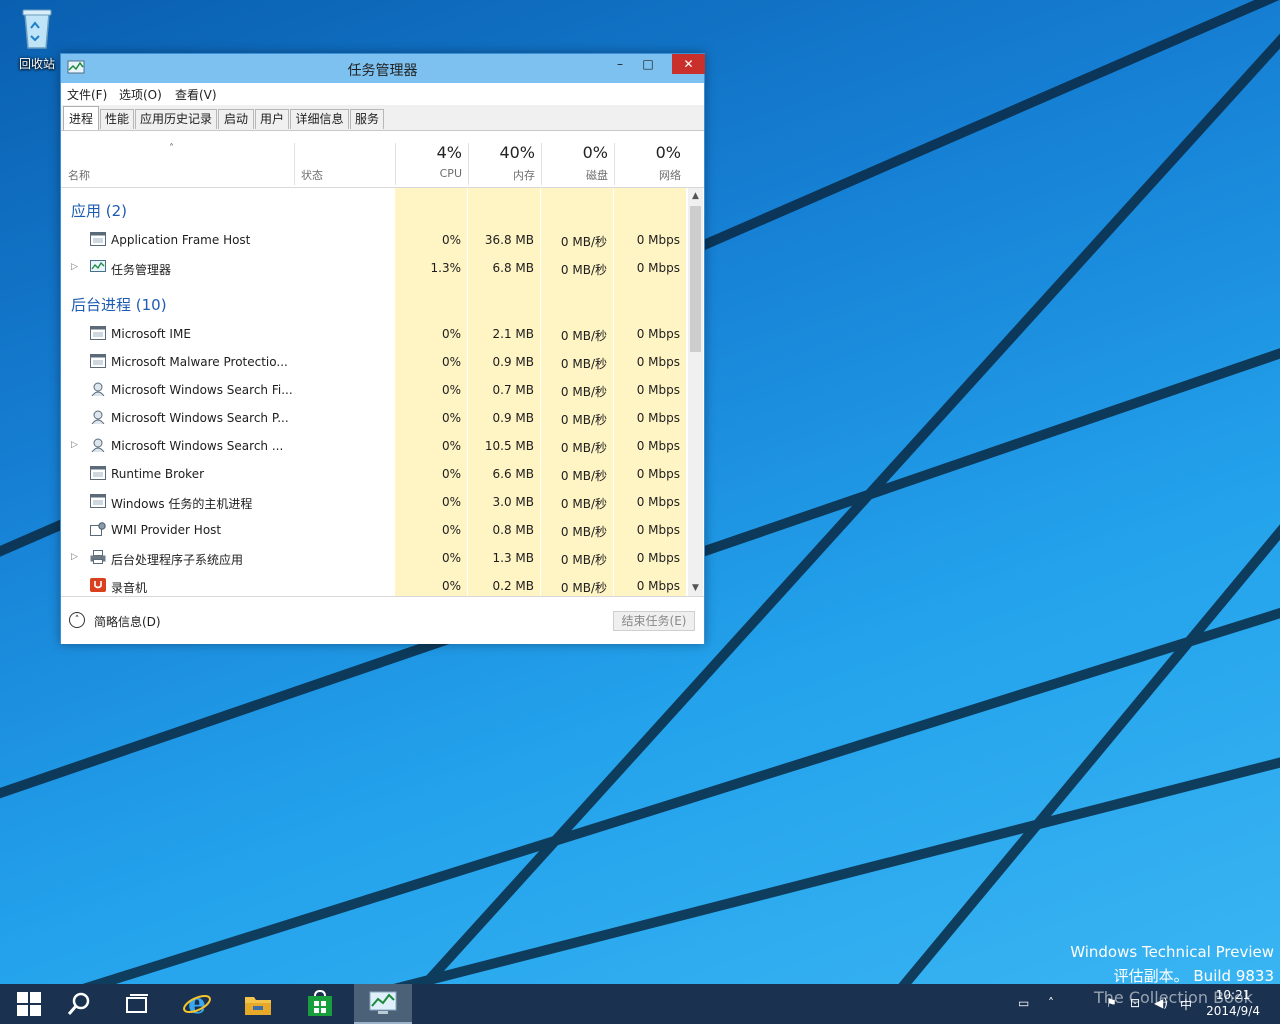  I want to click on recycle-bin: 回收站, so click(37, 39).